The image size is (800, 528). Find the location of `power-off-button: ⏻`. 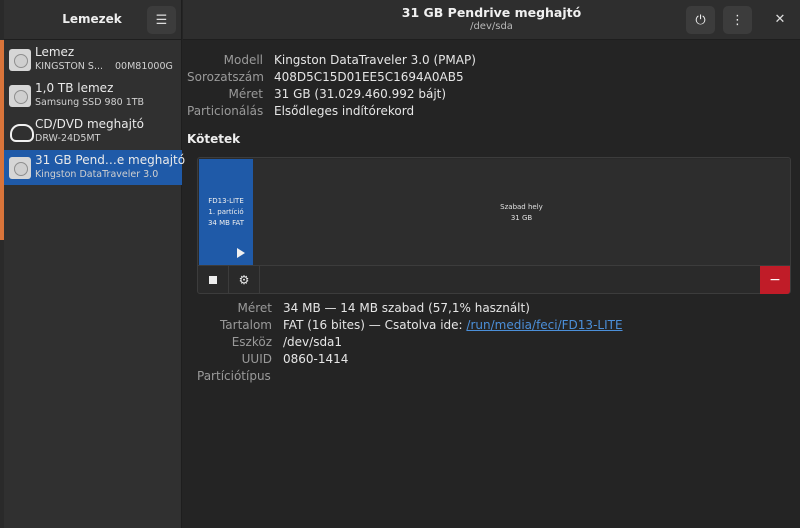

power-off-button: ⏻ is located at coordinates (700, 20).